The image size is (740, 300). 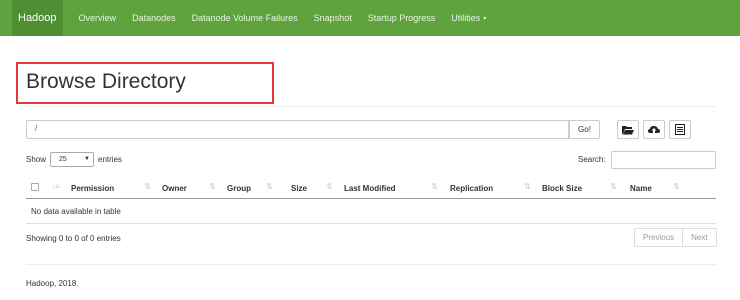 I want to click on column-header-owner: Owner, so click(x=174, y=188).